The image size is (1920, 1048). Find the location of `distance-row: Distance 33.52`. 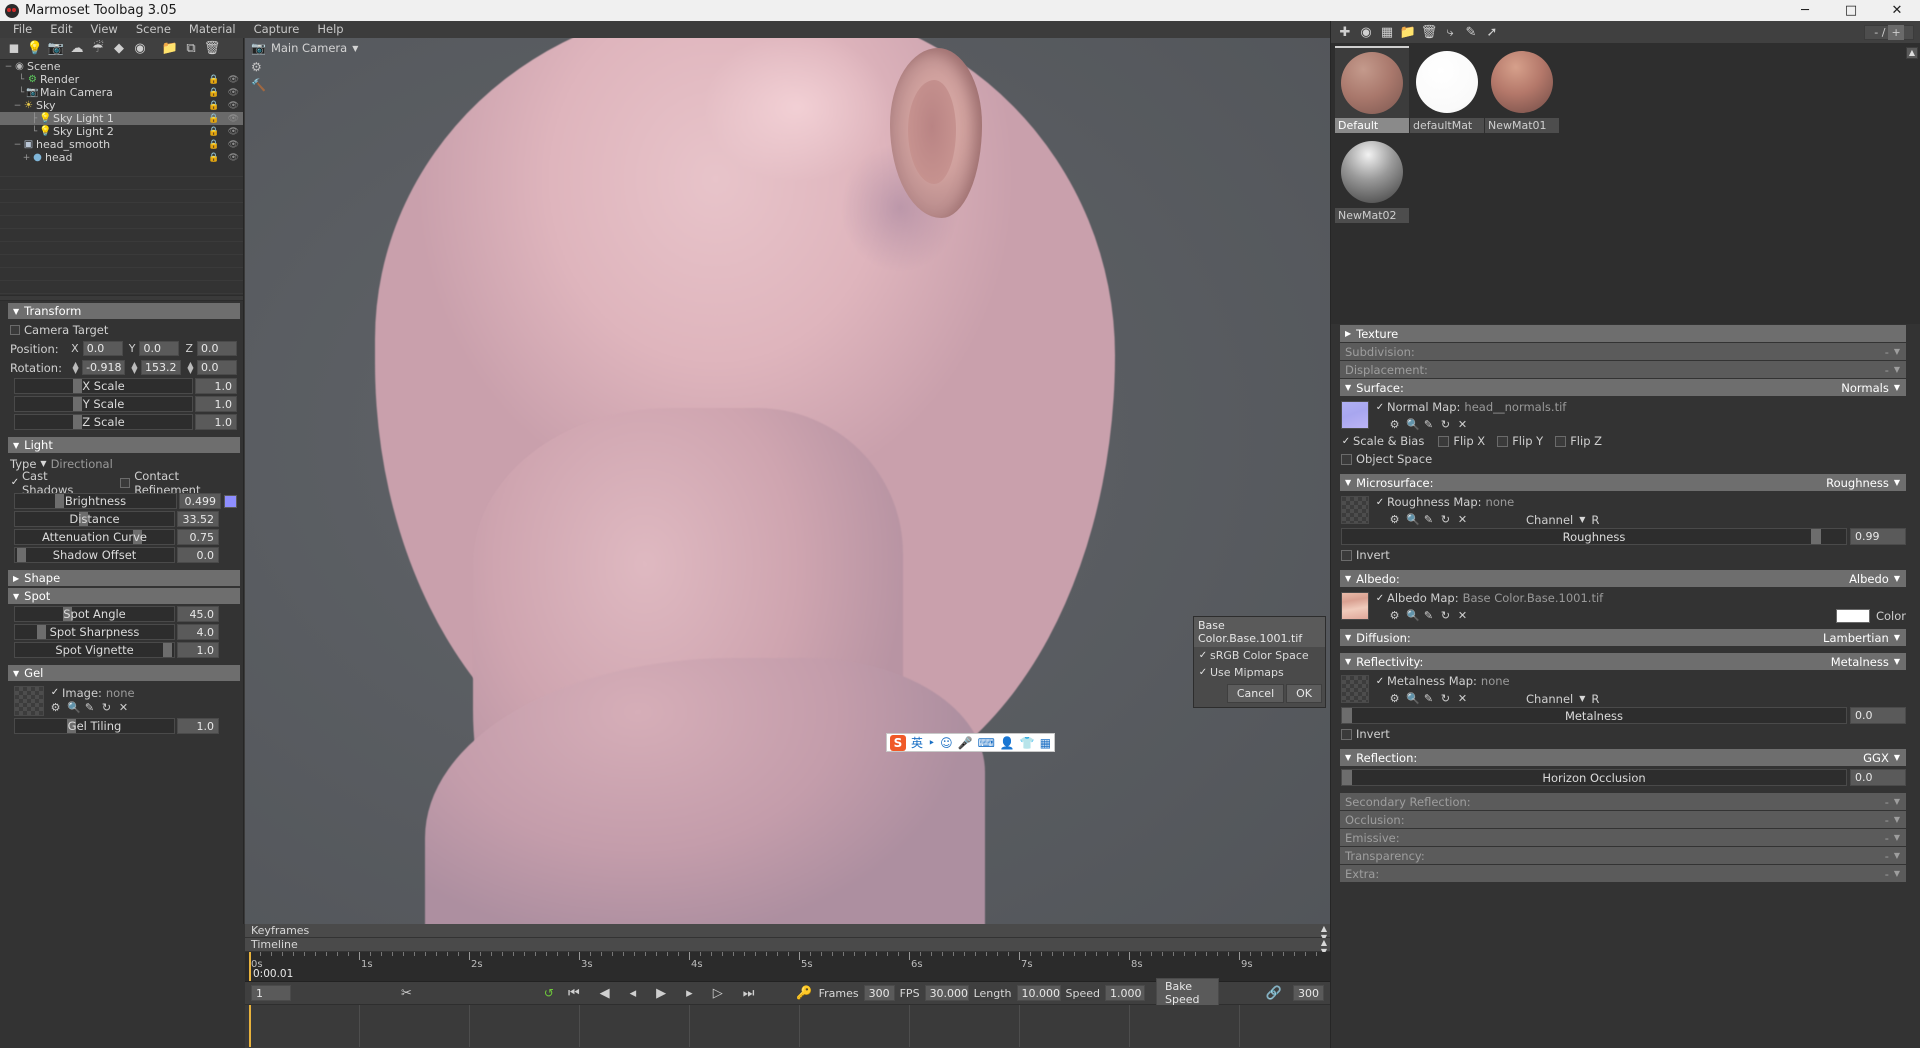

distance-row: Distance 33.52 is located at coordinates (123, 519).